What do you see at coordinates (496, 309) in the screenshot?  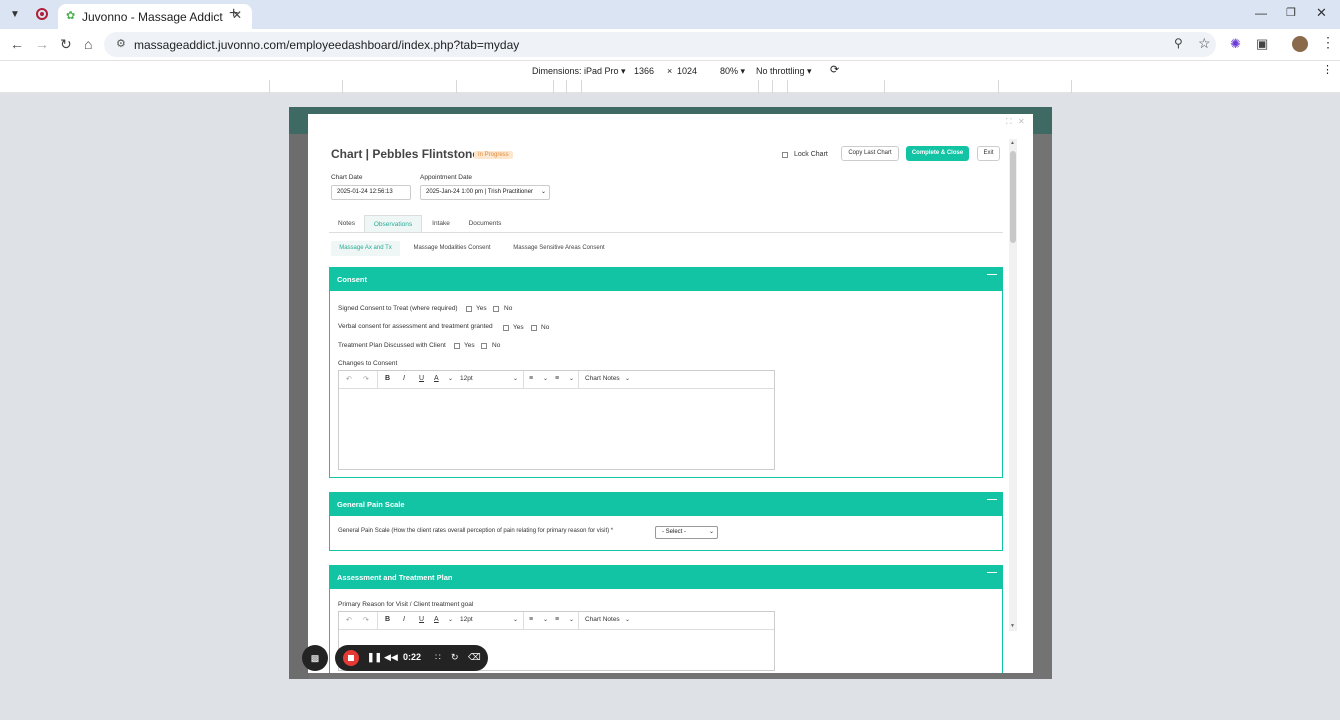 I see `signed-consent-no-checkbox` at bounding box center [496, 309].